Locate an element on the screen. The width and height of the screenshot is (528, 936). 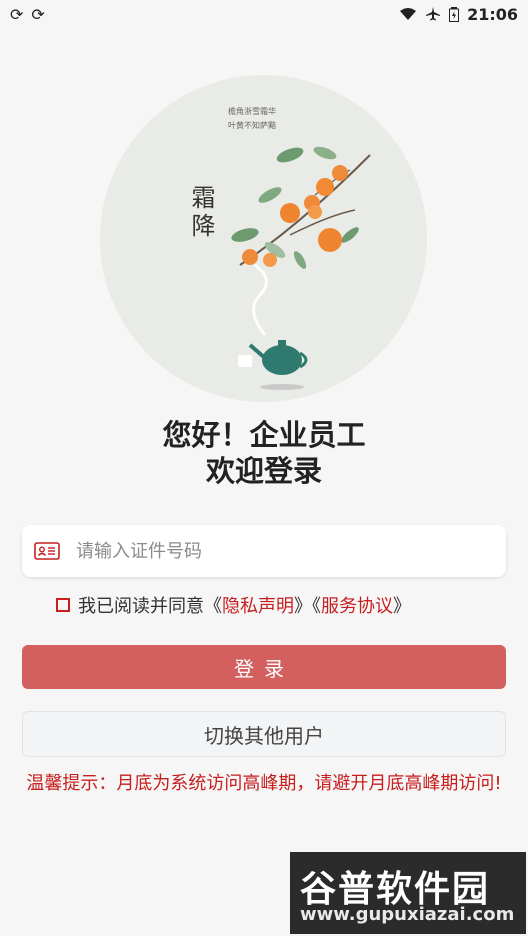
id-number-field is located at coordinates (264, 551).